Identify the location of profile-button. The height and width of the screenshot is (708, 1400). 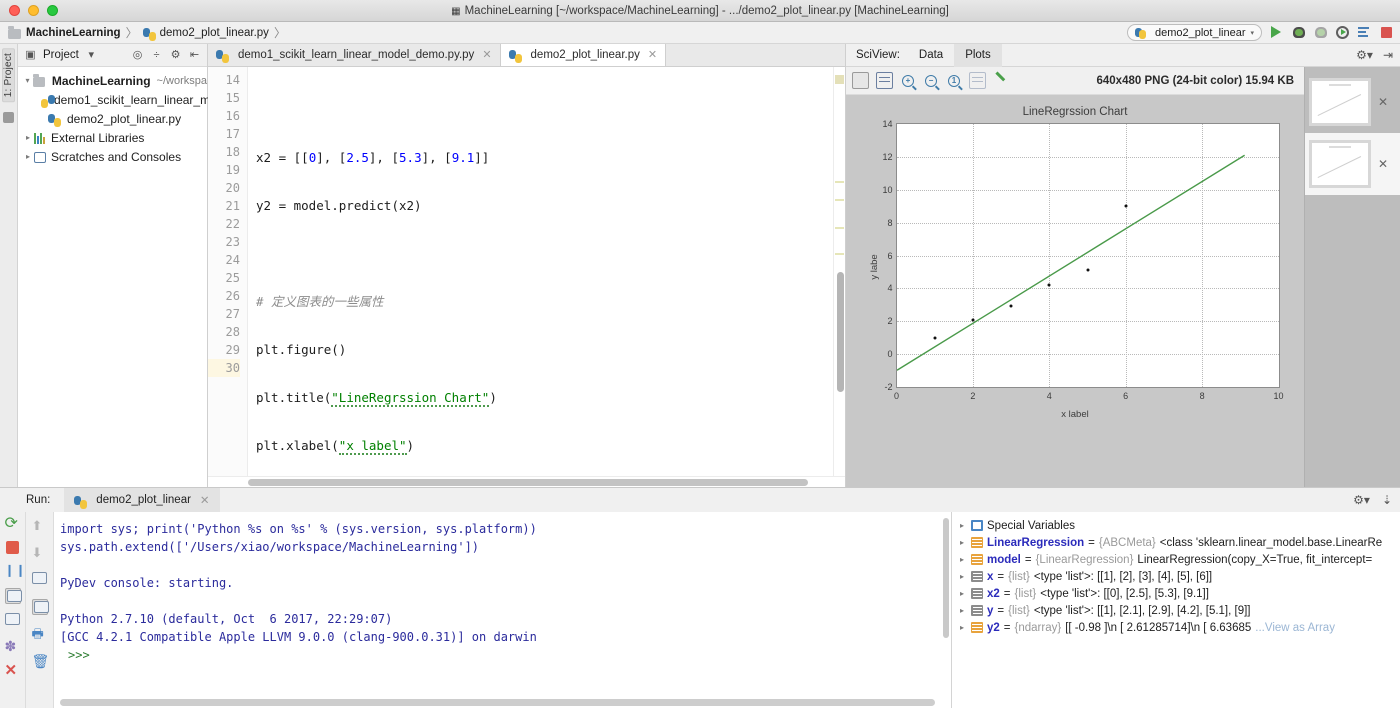
(1364, 32).